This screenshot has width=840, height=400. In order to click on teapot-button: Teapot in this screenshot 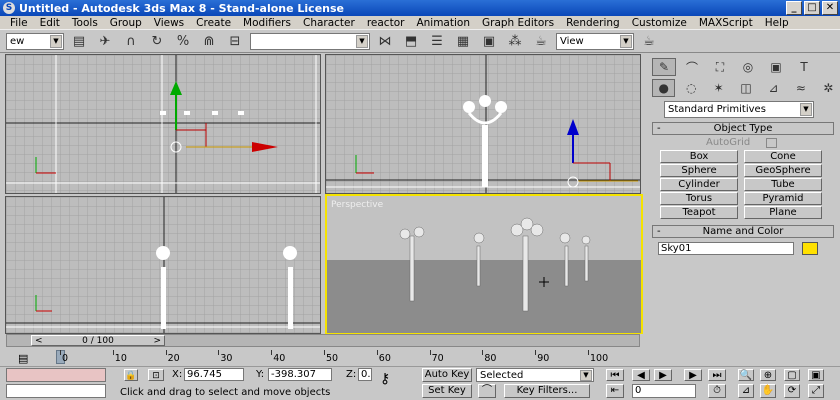, I will do `click(699, 212)`.